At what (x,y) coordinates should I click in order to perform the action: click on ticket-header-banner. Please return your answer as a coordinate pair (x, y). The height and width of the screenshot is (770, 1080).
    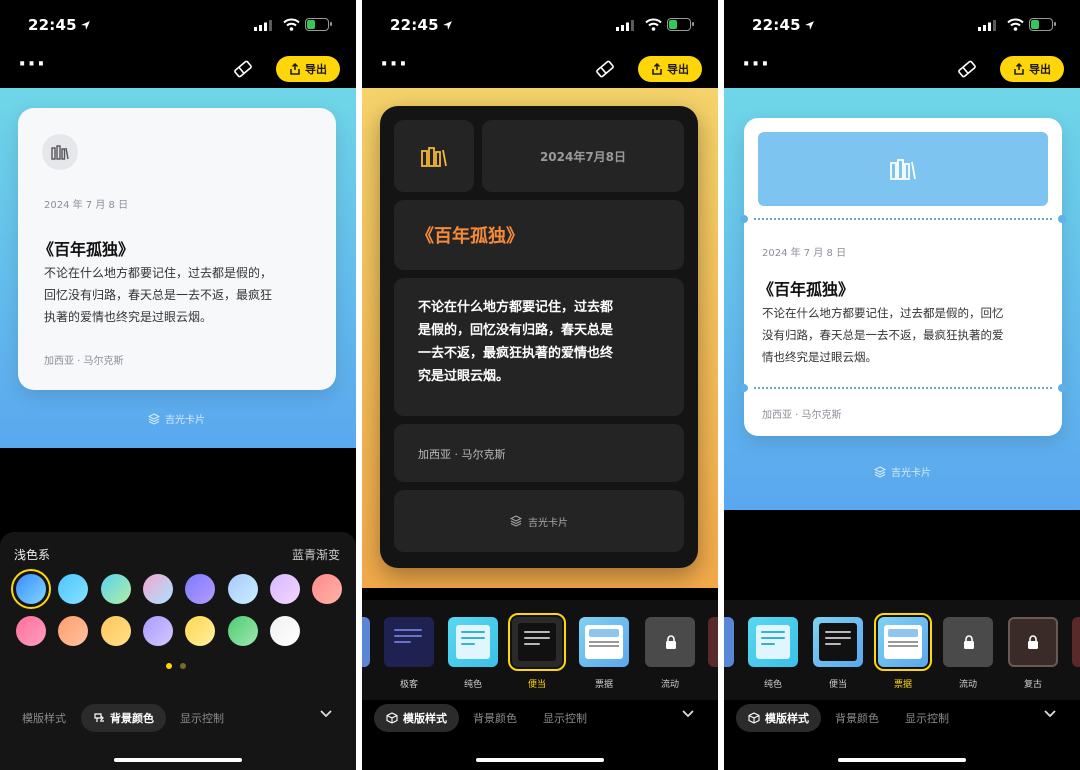
    Looking at the image, I should click on (903, 169).